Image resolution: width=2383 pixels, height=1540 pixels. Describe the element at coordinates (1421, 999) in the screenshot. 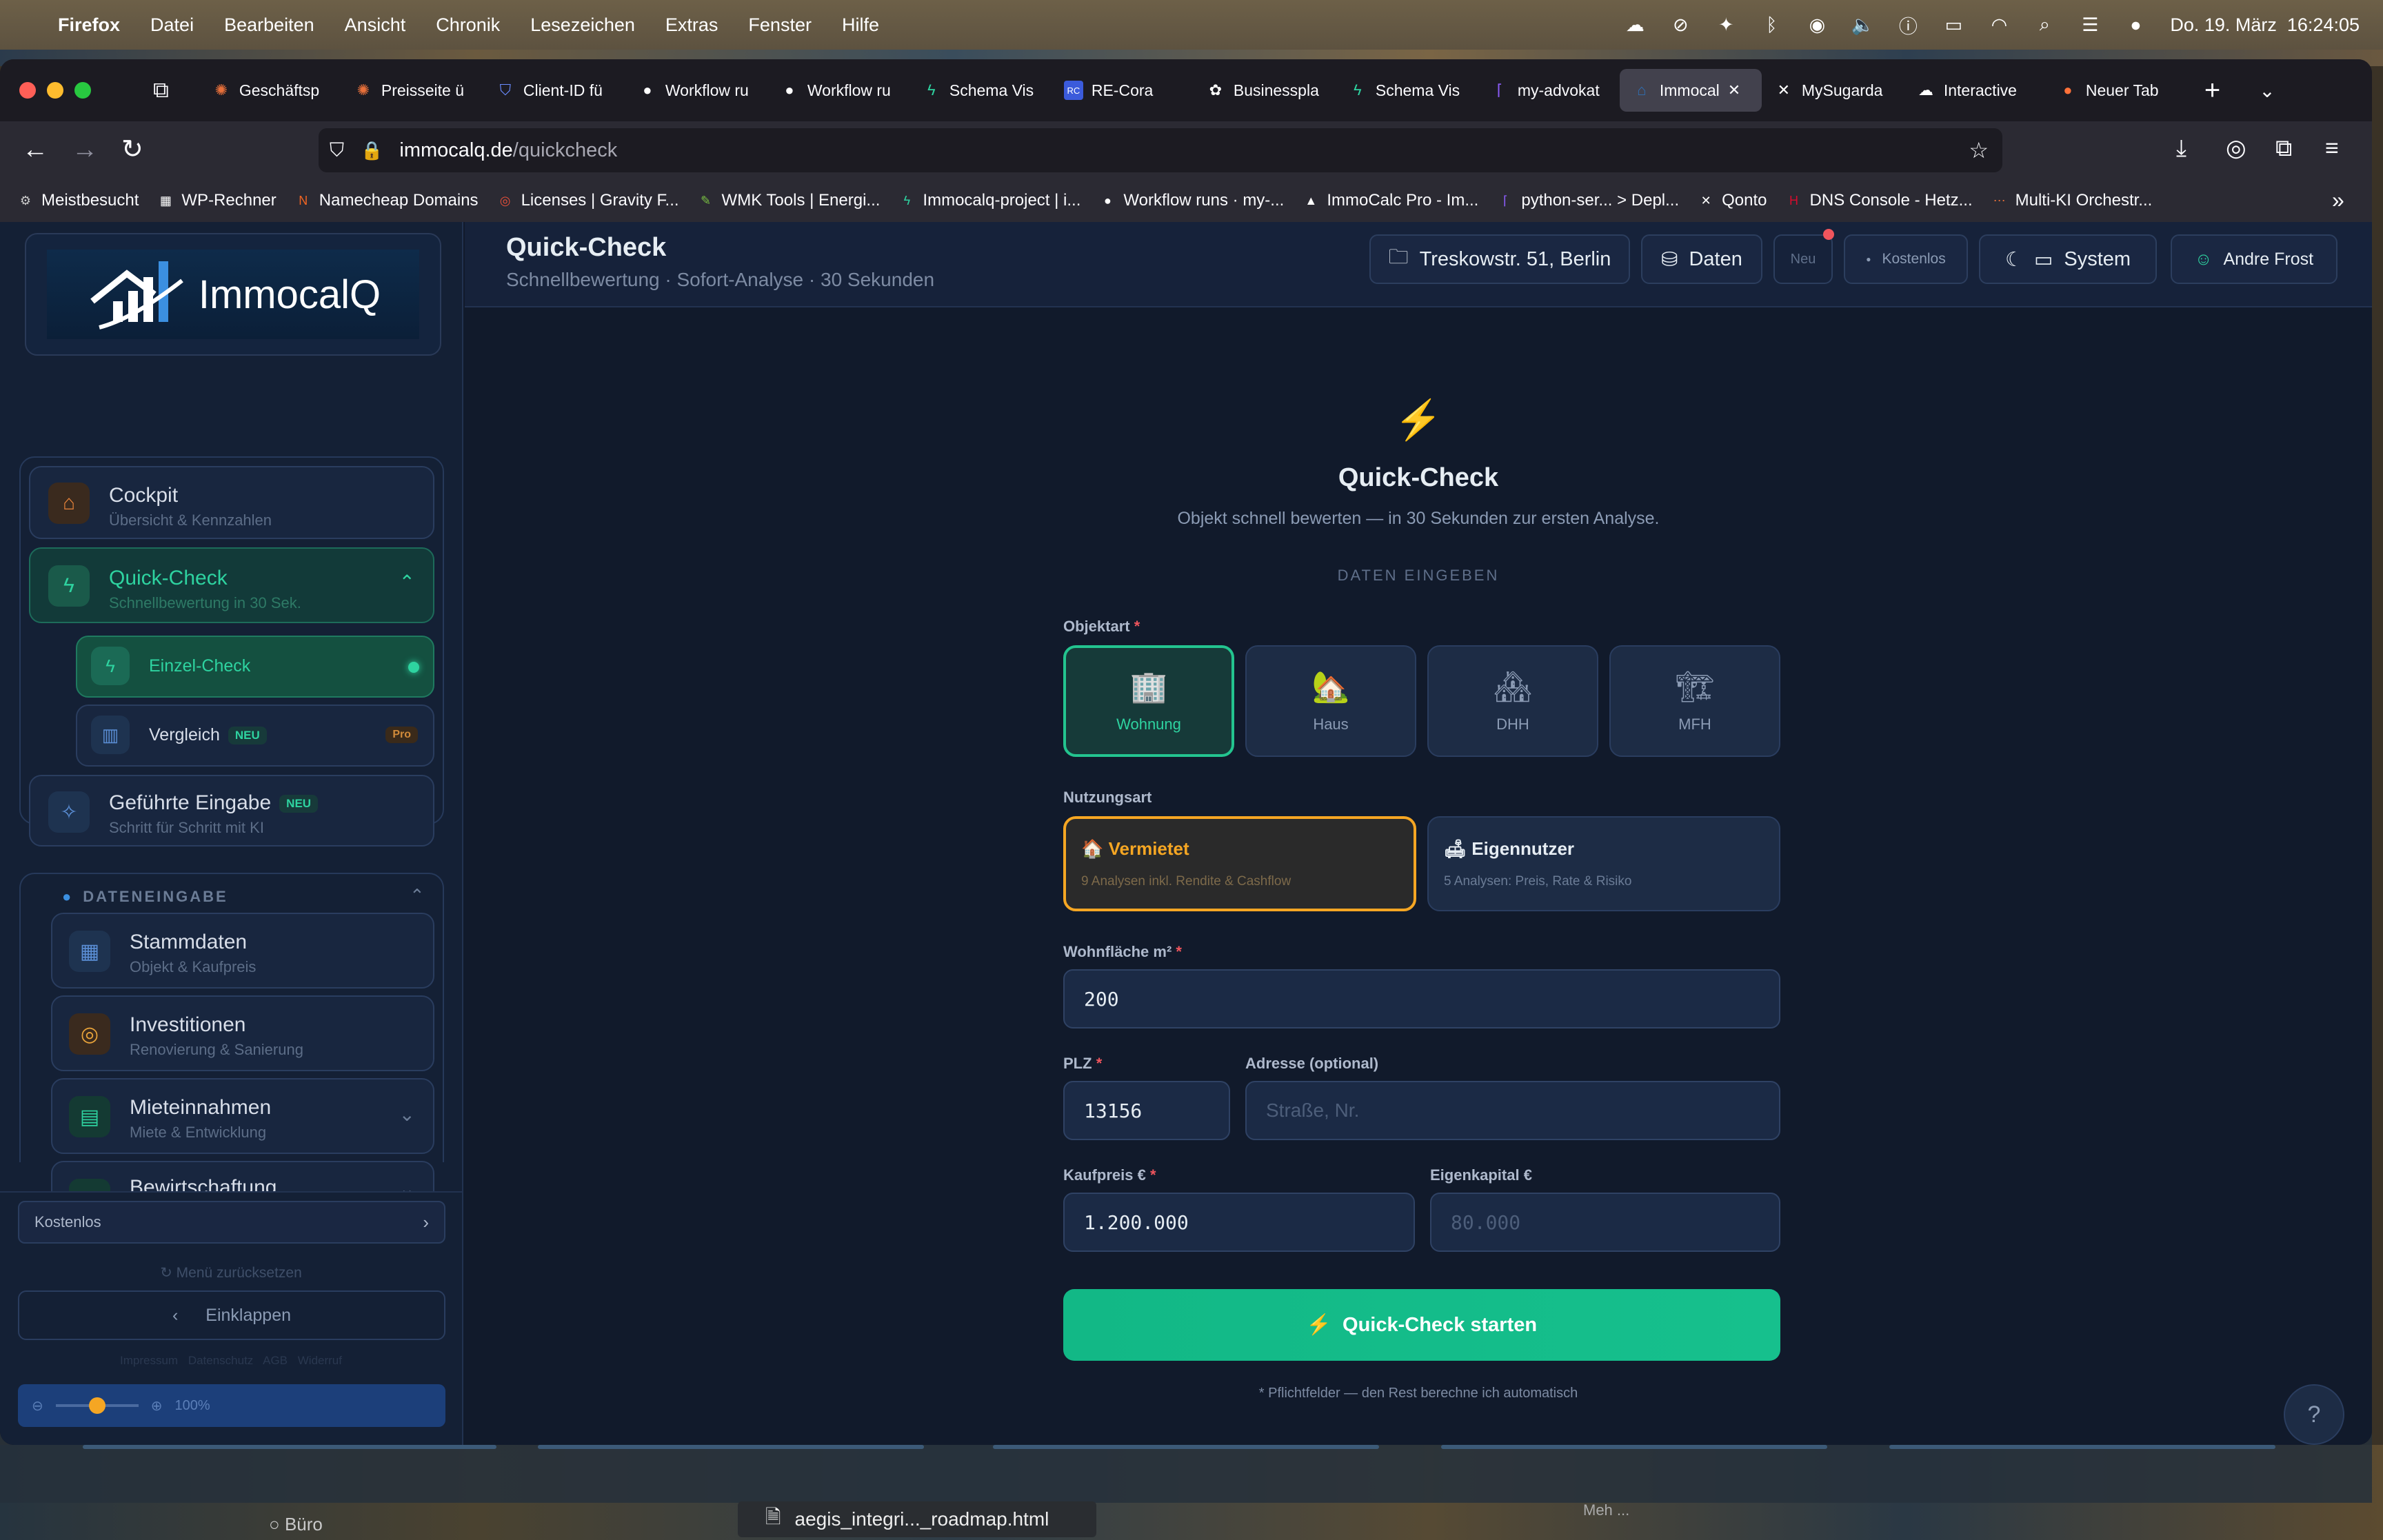

I see `wohnflaeche-input: 200` at that location.